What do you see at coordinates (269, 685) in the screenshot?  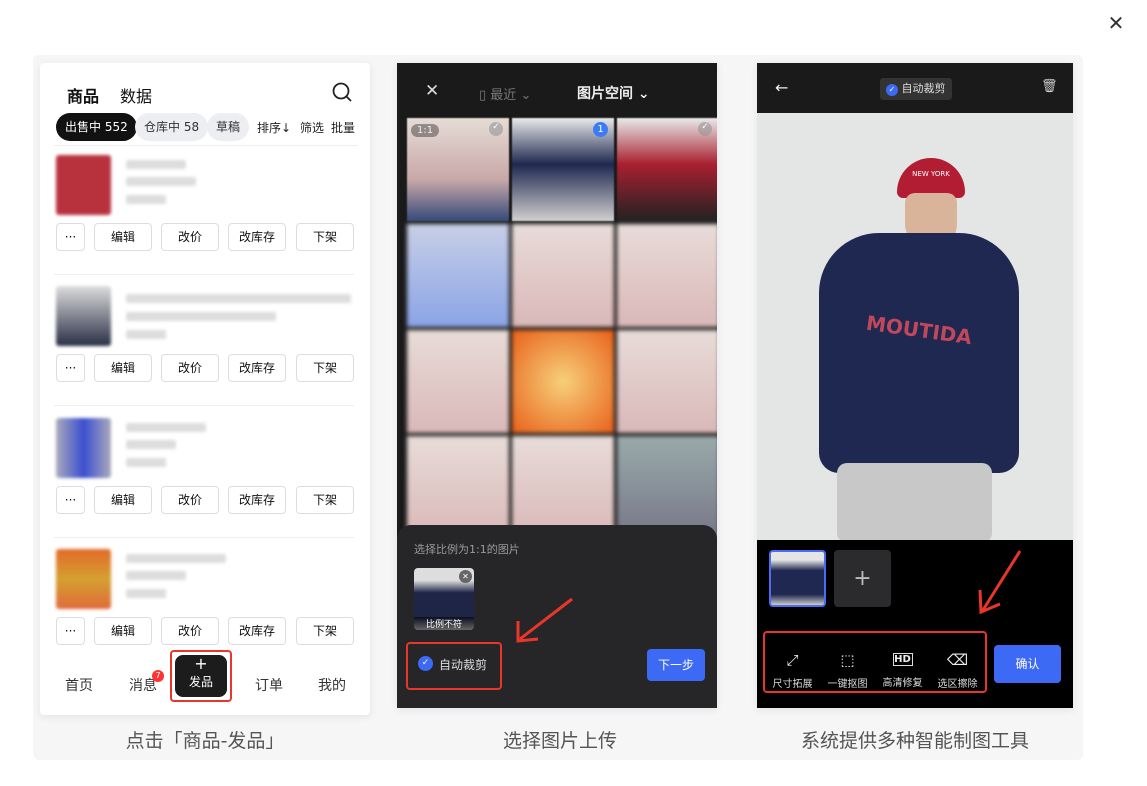 I see `nav-orders: 订单` at bounding box center [269, 685].